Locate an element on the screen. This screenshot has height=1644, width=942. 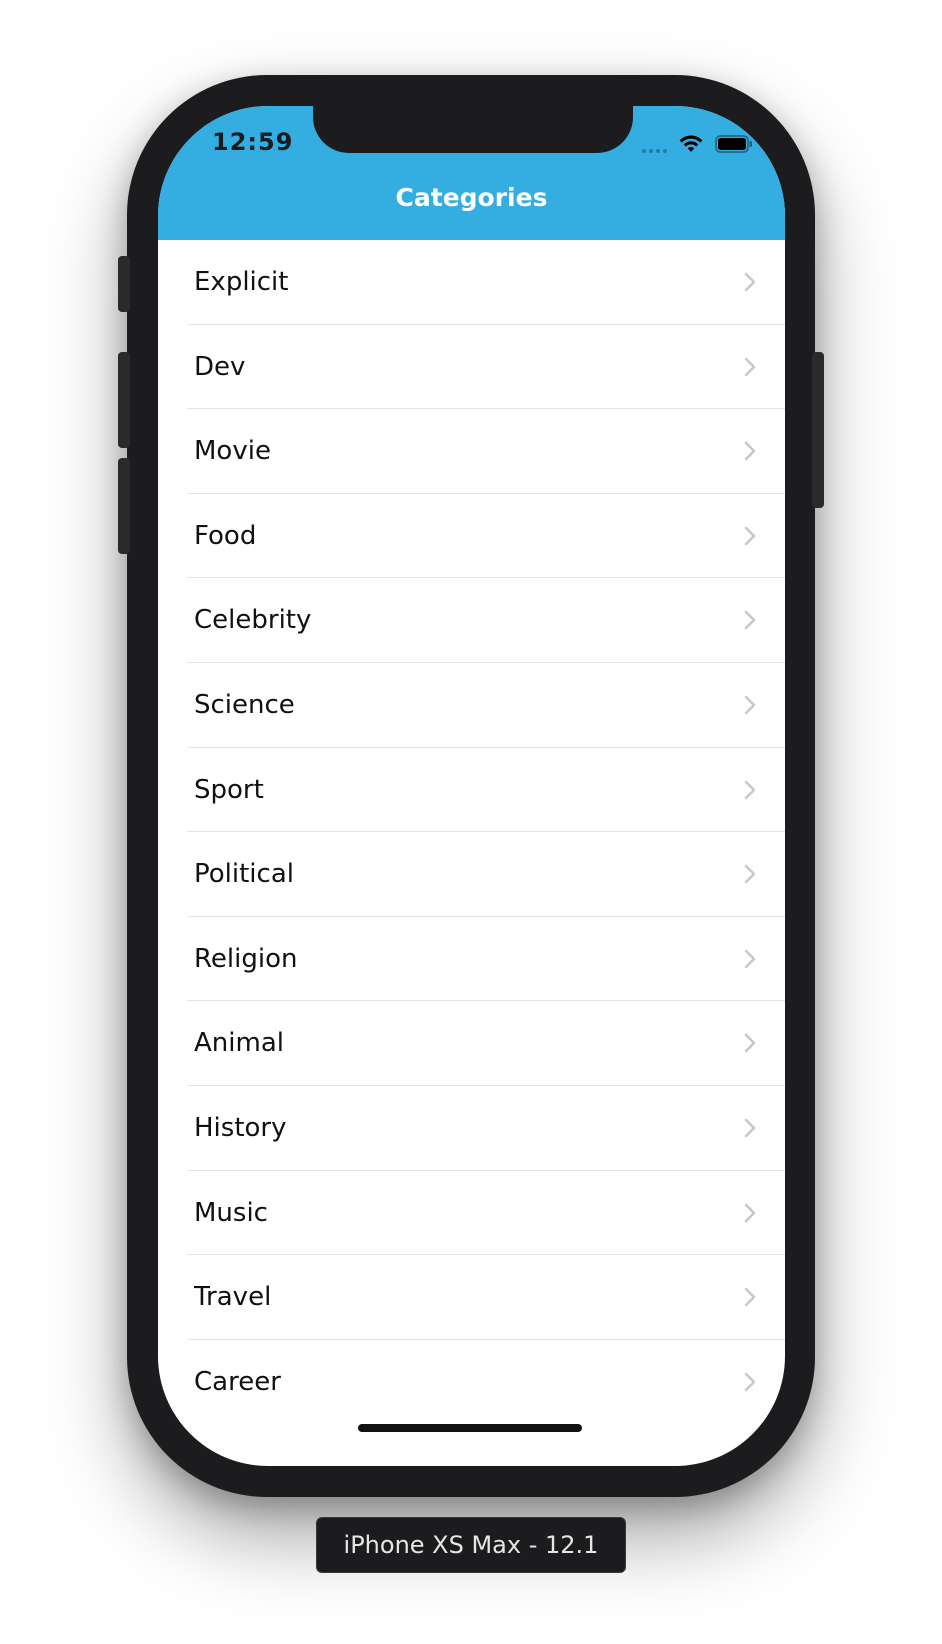
category-label: Music is located at coordinates (231, 1212).